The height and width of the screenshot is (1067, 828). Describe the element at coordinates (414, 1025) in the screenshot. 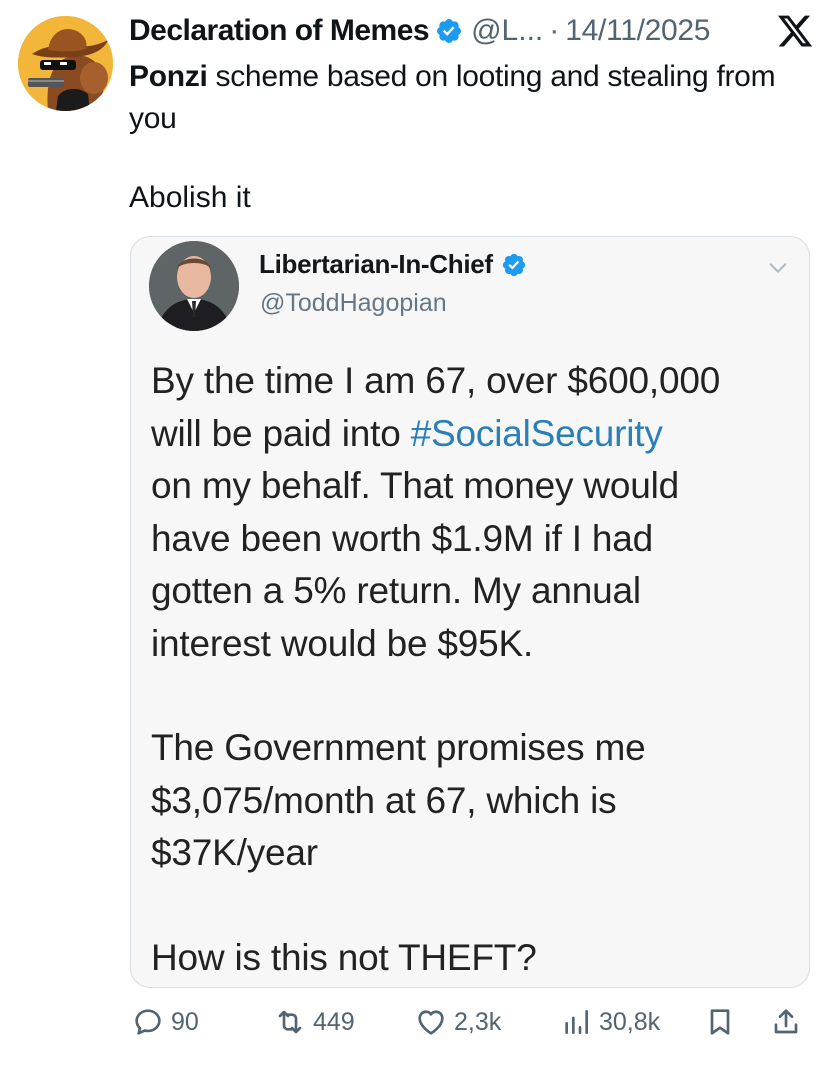

I see `action-bar: 90 449 2,3k 30,8k` at that location.